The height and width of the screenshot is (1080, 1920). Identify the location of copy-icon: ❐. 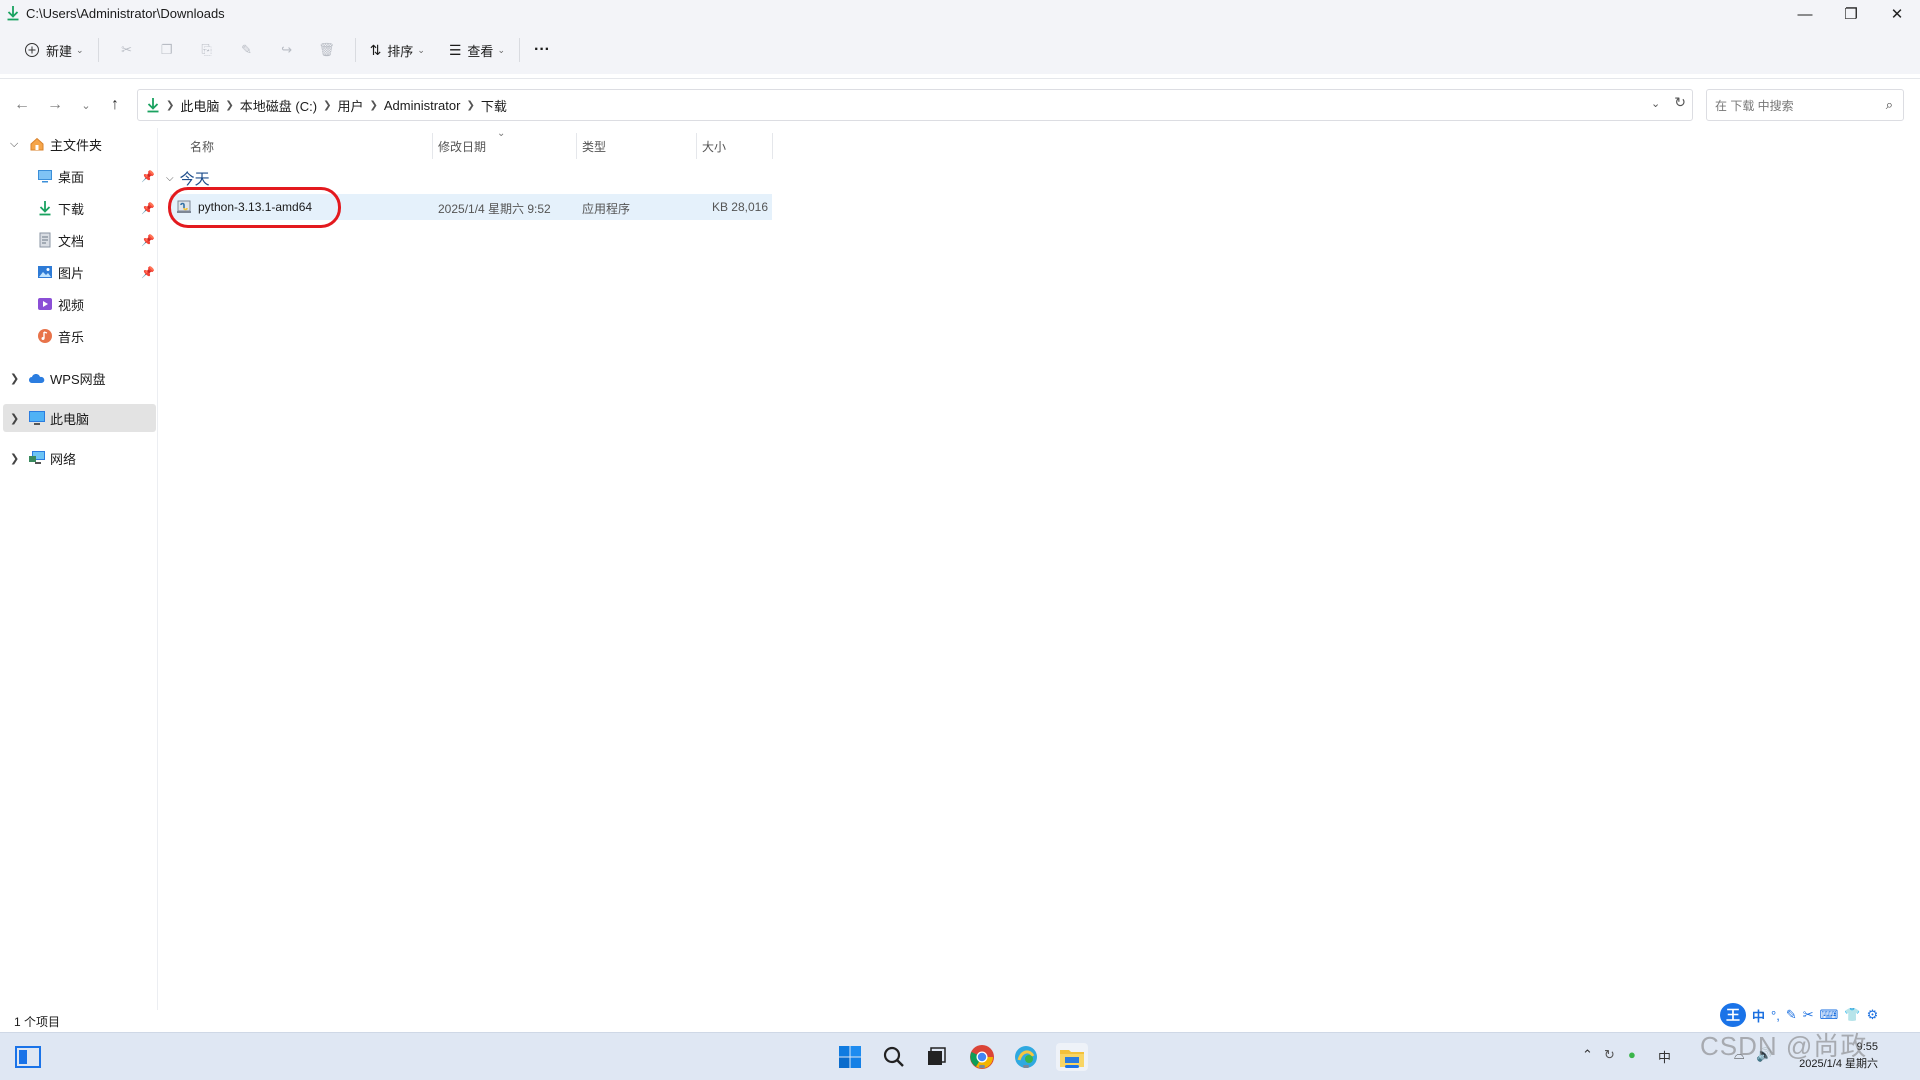
(167, 50).